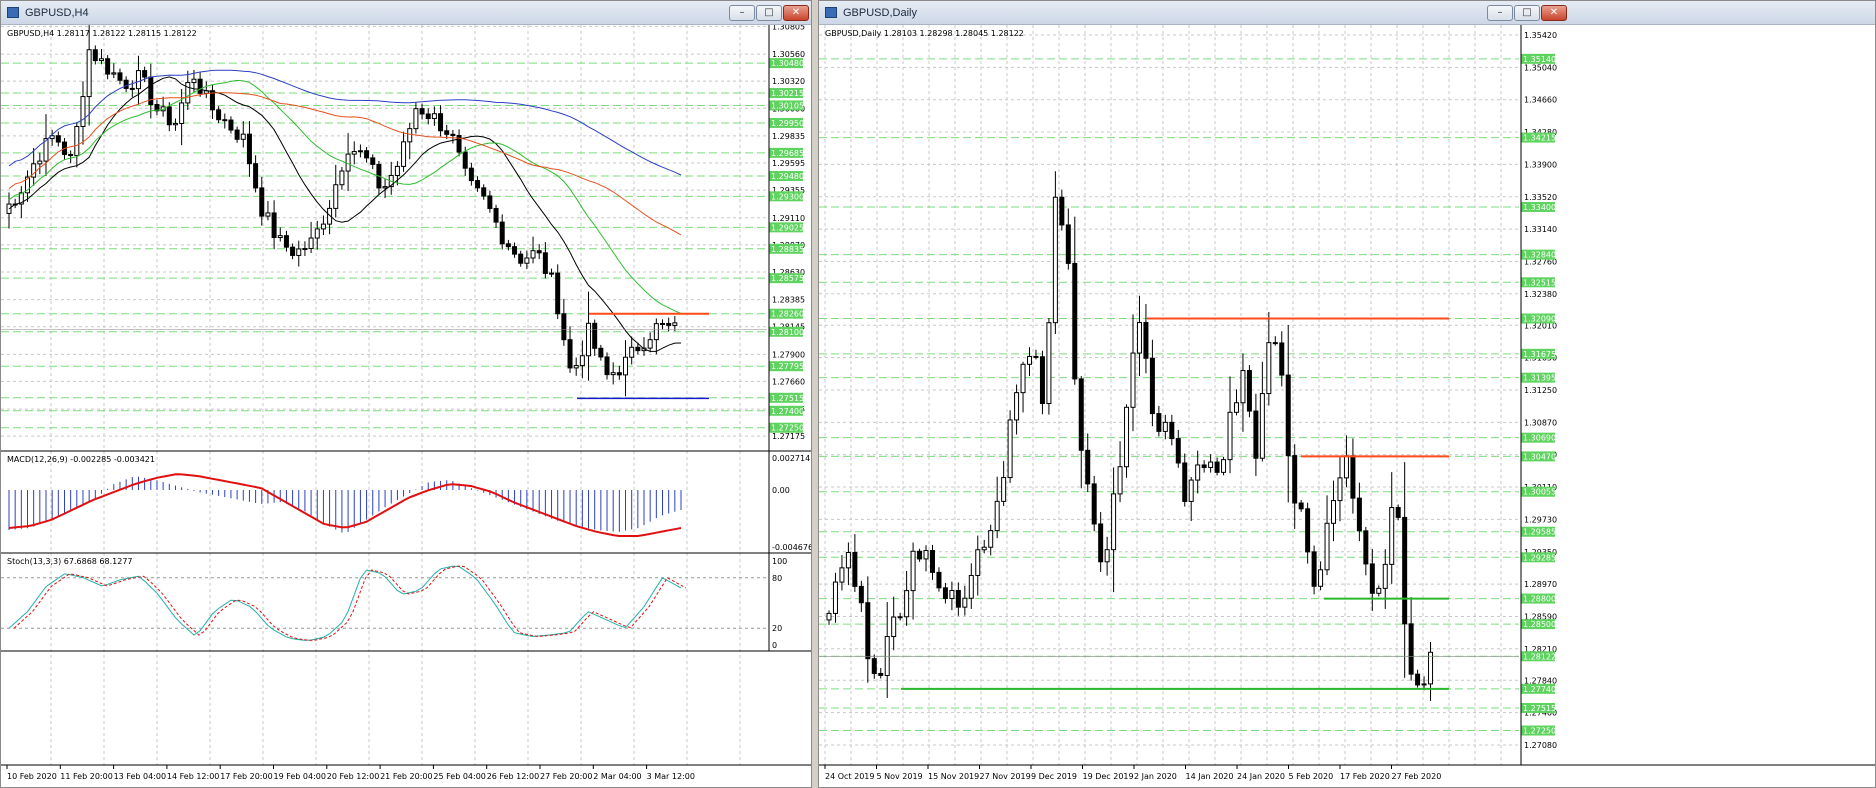  What do you see at coordinates (781, 490) in the screenshot?
I see `macd-tick: 0.00` at bounding box center [781, 490].